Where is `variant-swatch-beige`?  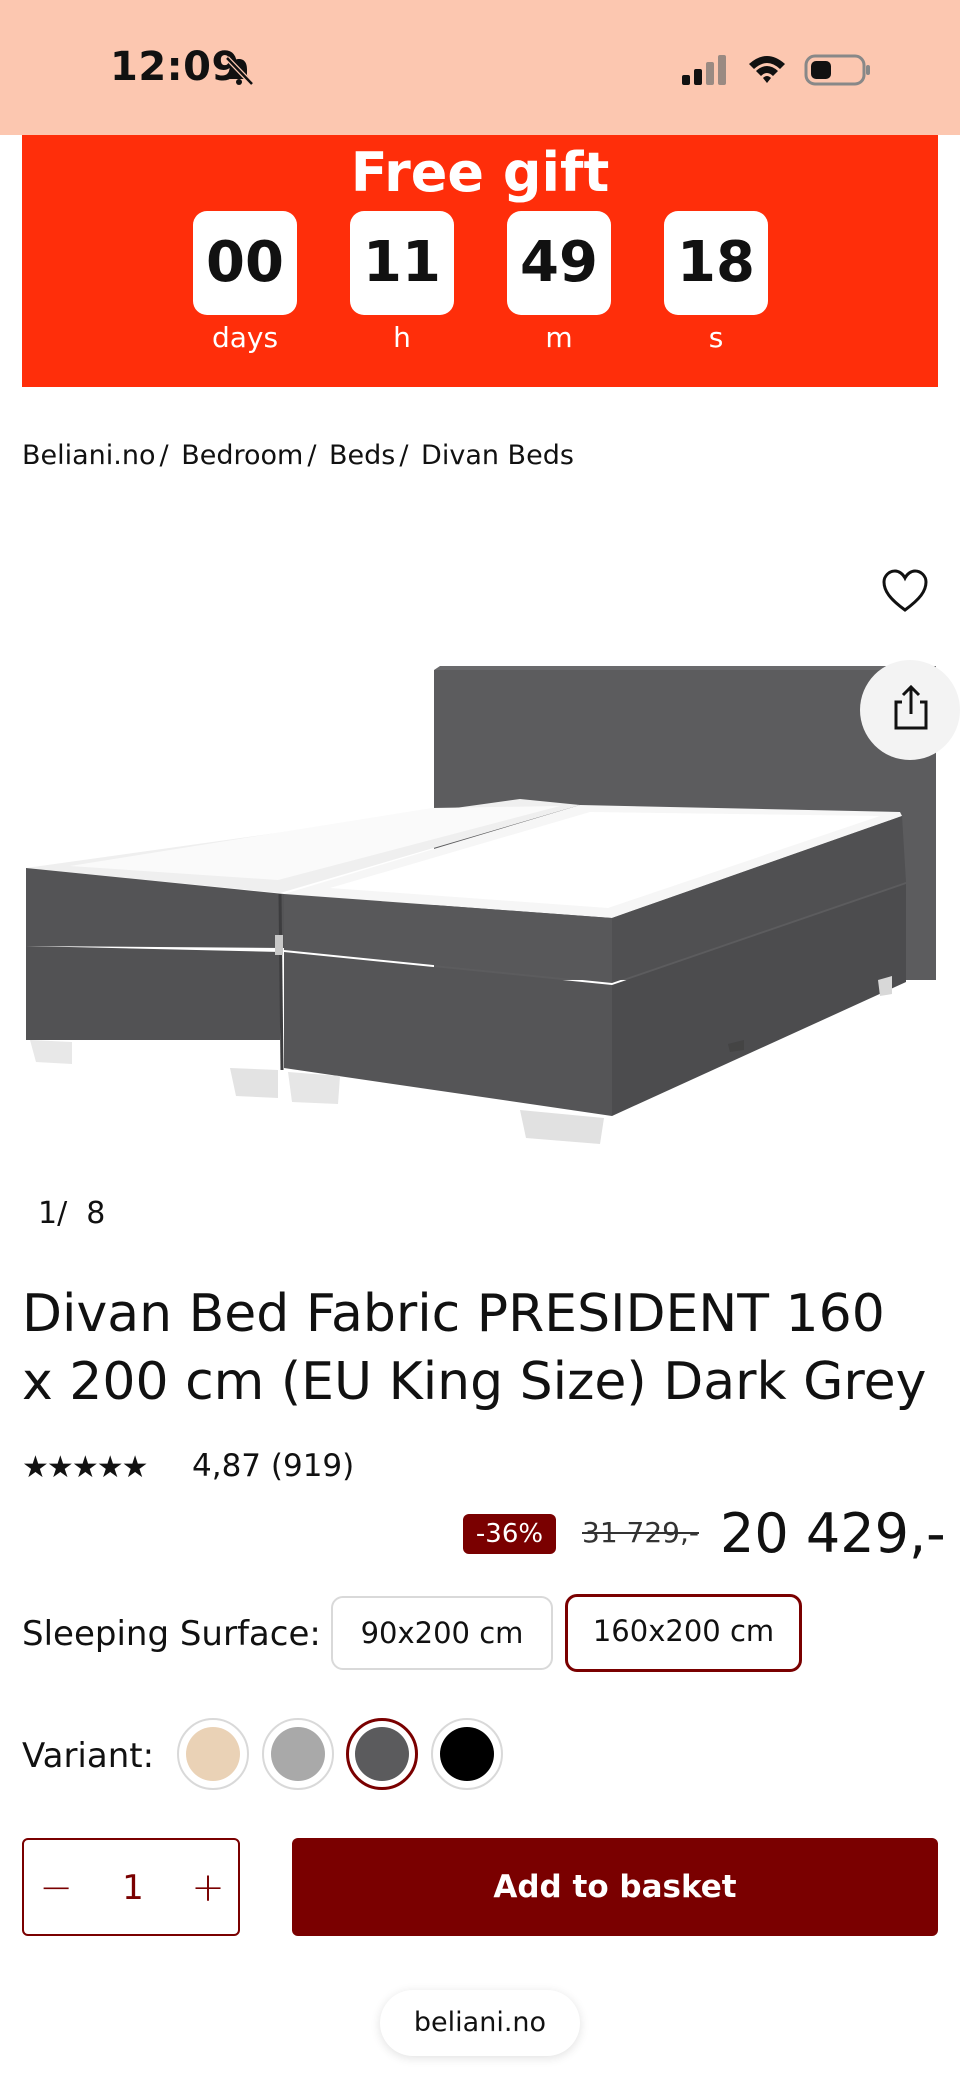 variant-swatch-beige is located at coordinates (213, 1754).